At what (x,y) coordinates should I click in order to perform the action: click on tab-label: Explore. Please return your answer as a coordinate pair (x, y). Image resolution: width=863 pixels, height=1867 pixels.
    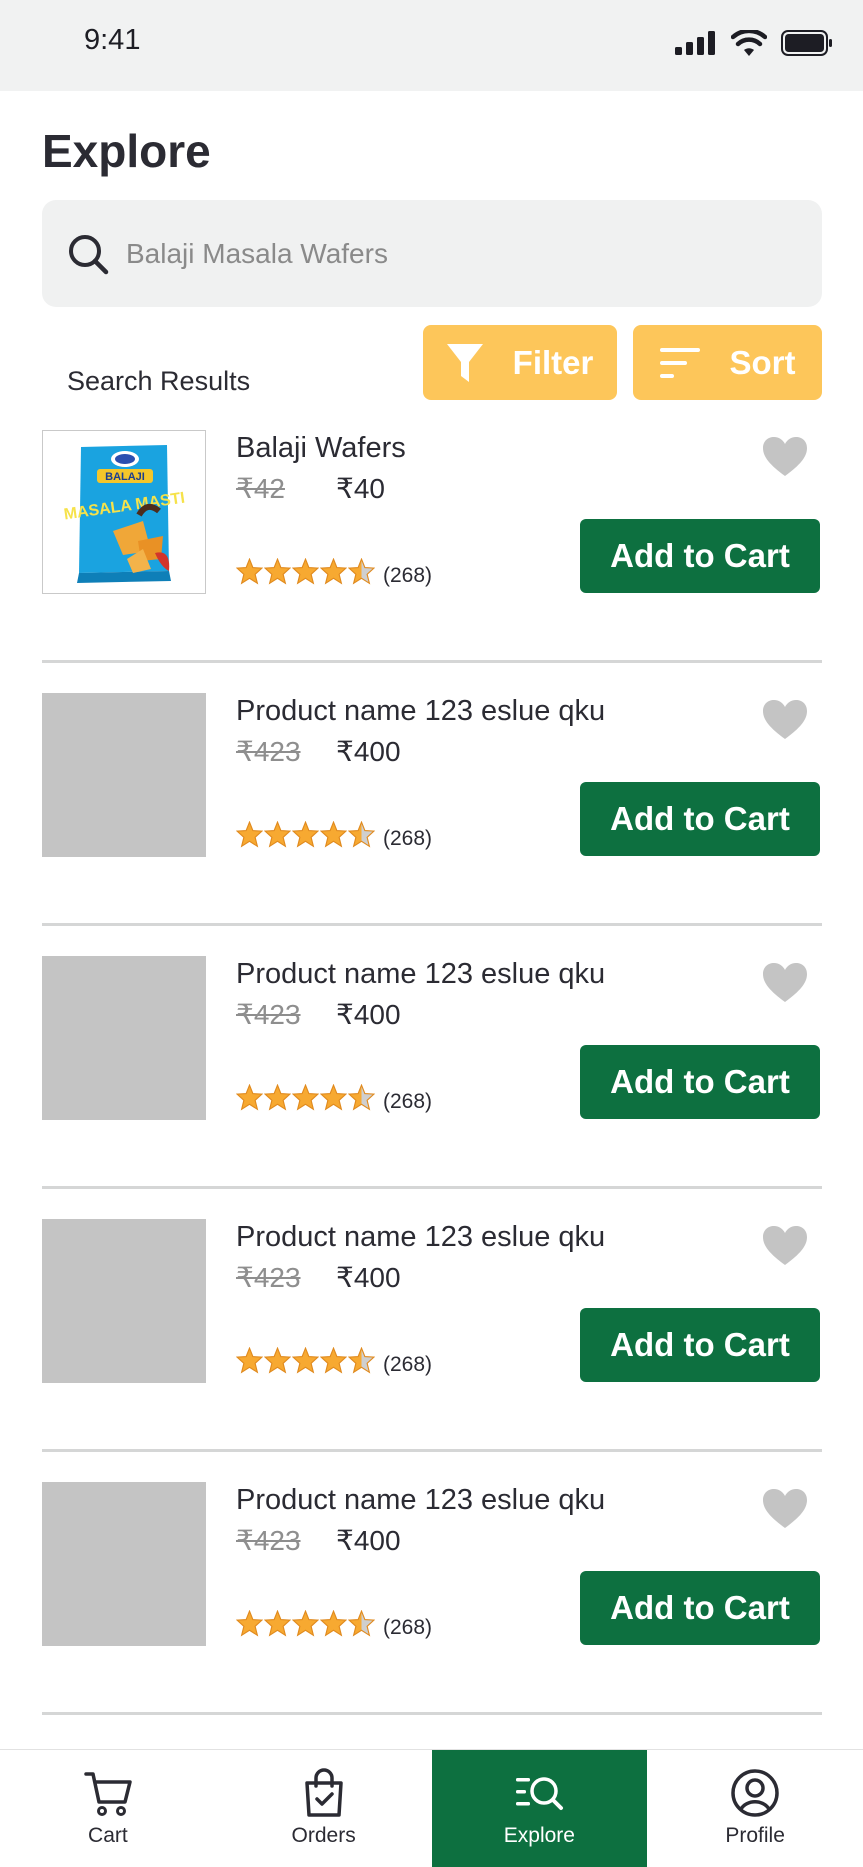
    Looking at the image, I should click on (539, 1835).